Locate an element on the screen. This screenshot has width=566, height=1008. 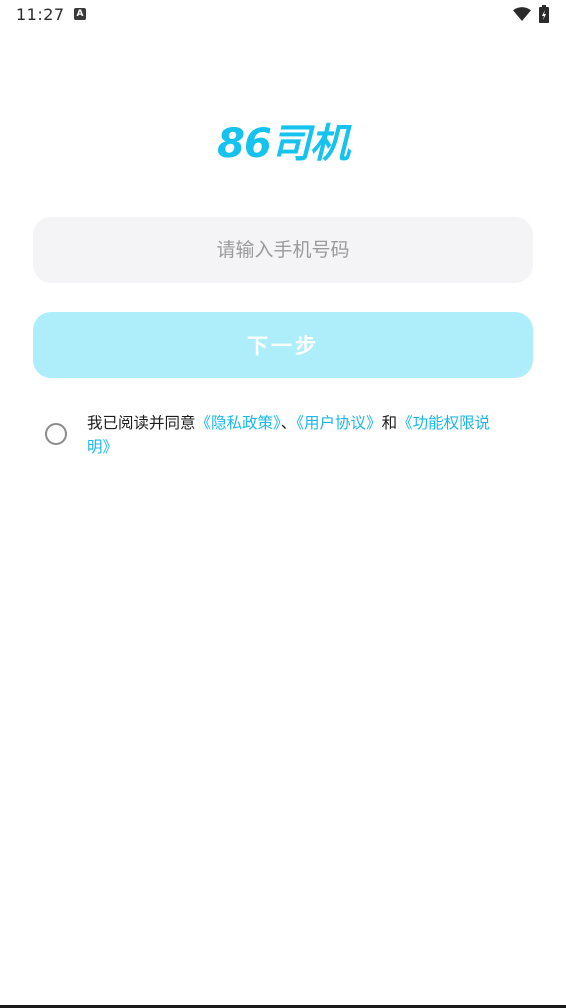
agreement-text: 我已阅读并同意《隐私政策》、《用户协议》和《功能权限说明》 is located at coordinates (292, 435).